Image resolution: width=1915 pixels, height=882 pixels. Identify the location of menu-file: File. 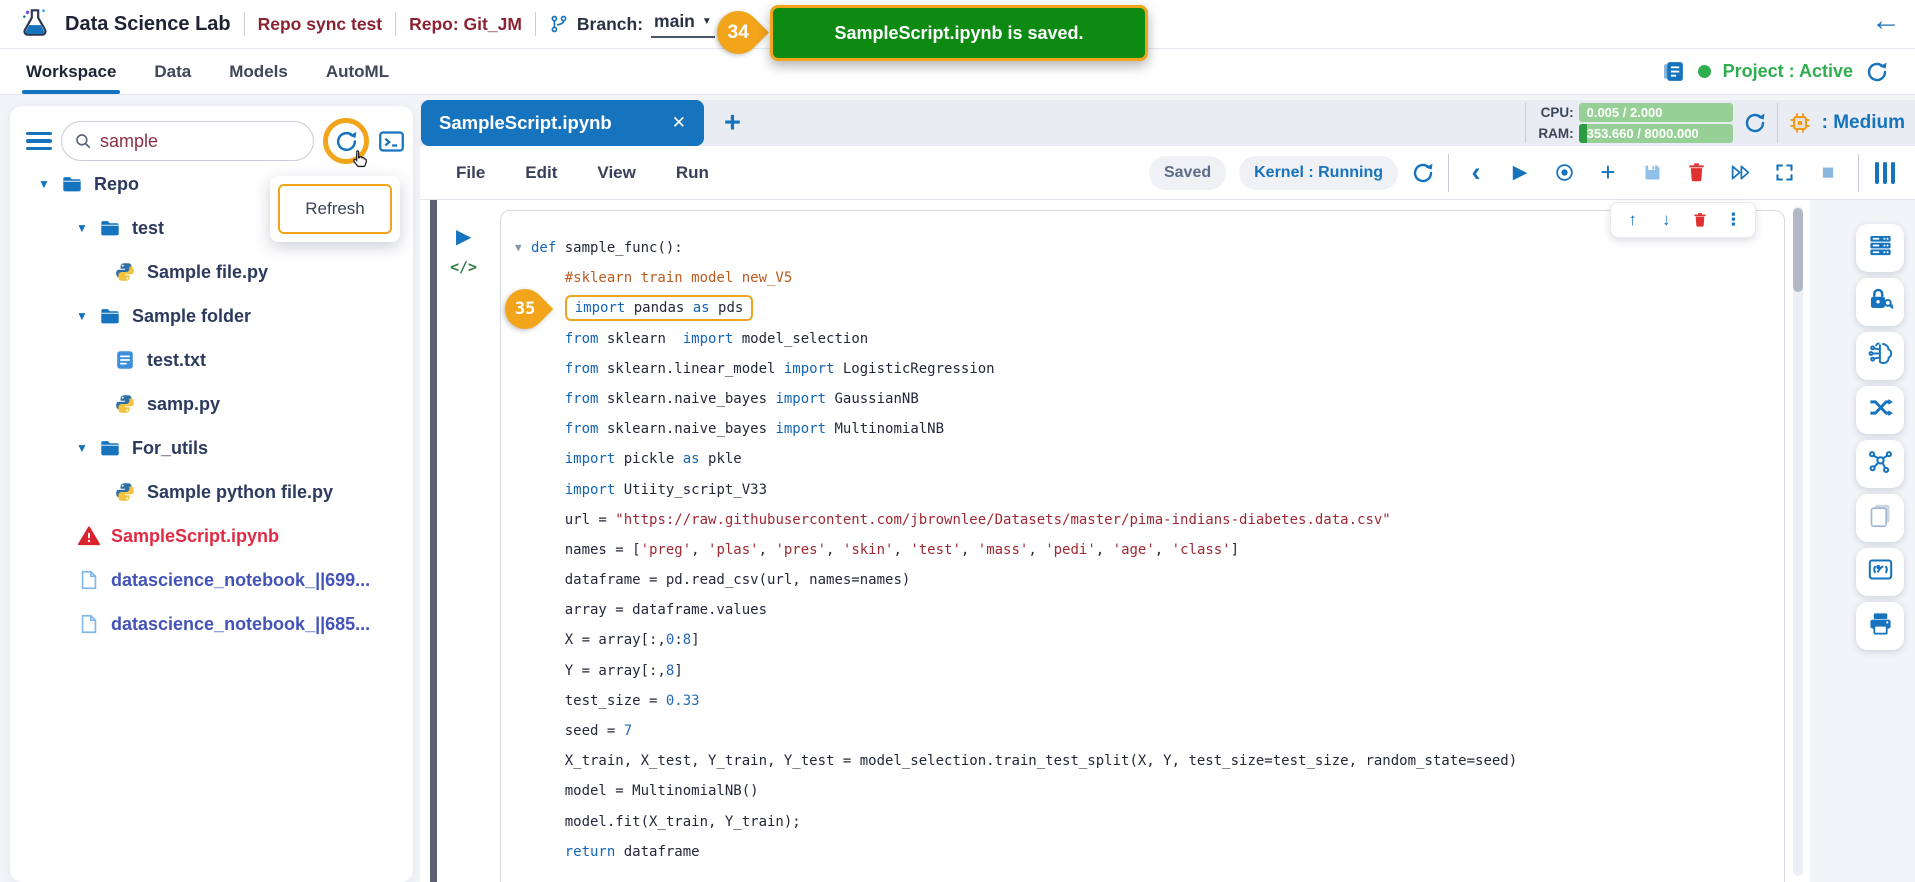
(470, 173).